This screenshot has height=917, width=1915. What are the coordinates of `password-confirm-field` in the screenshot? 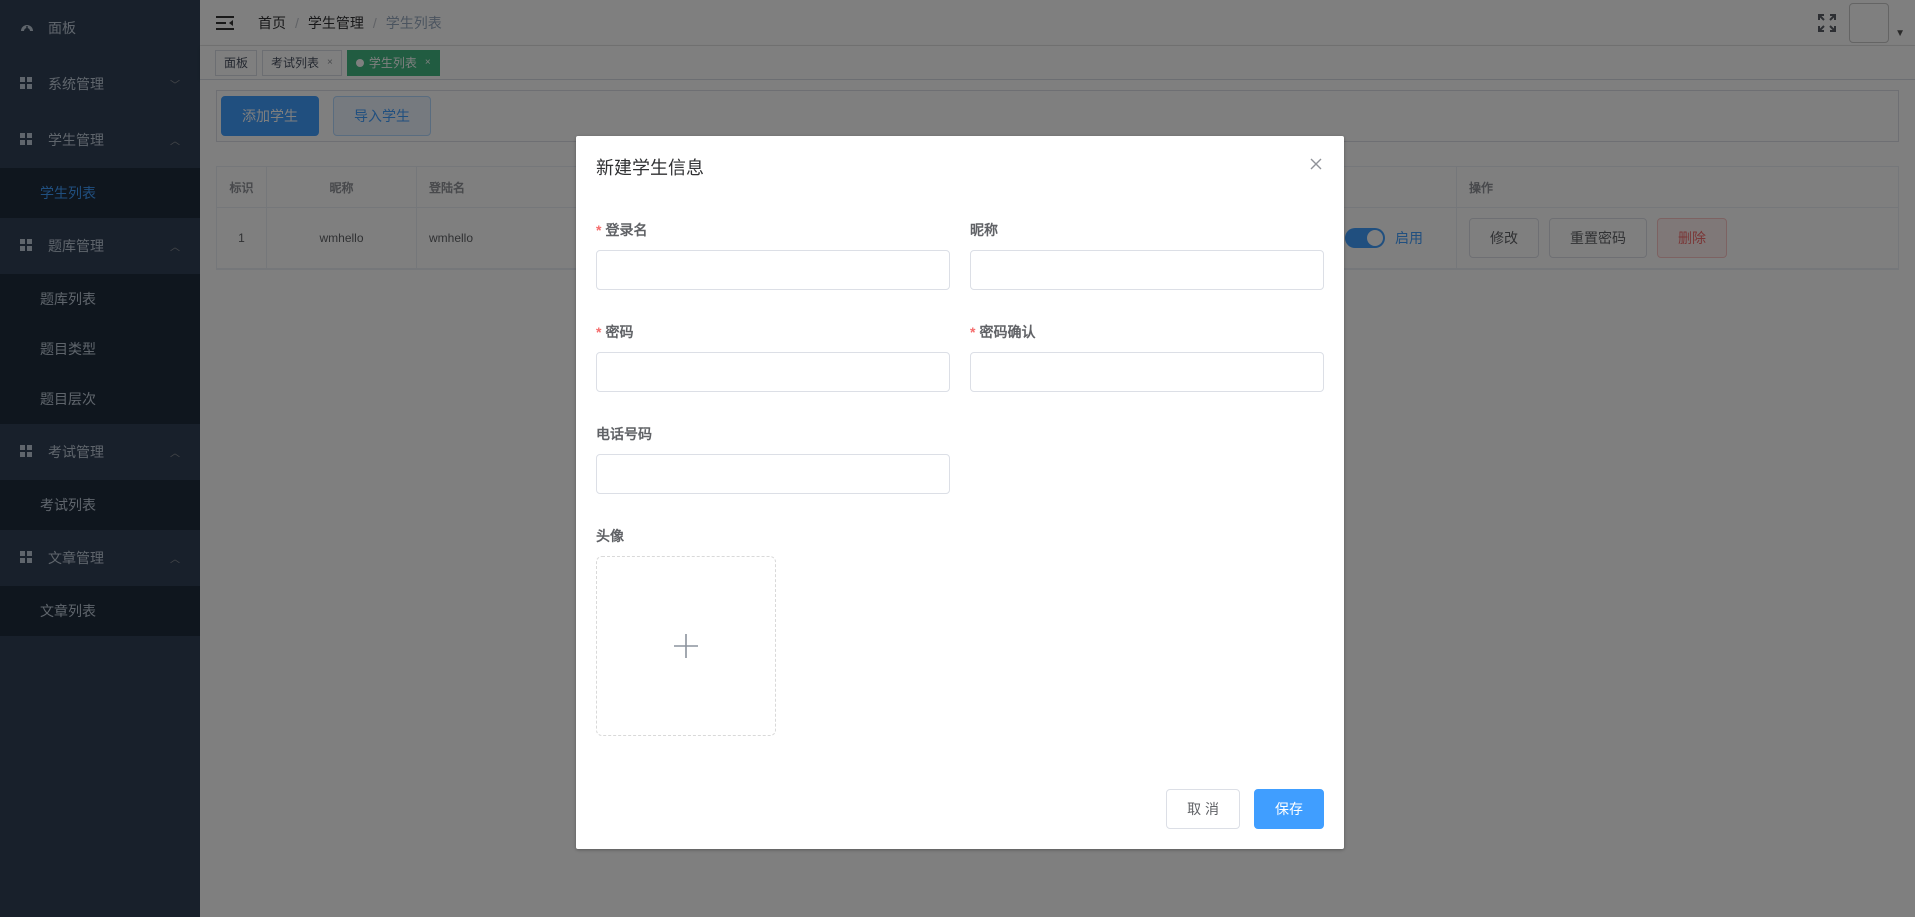 It's located at (1147, 372).